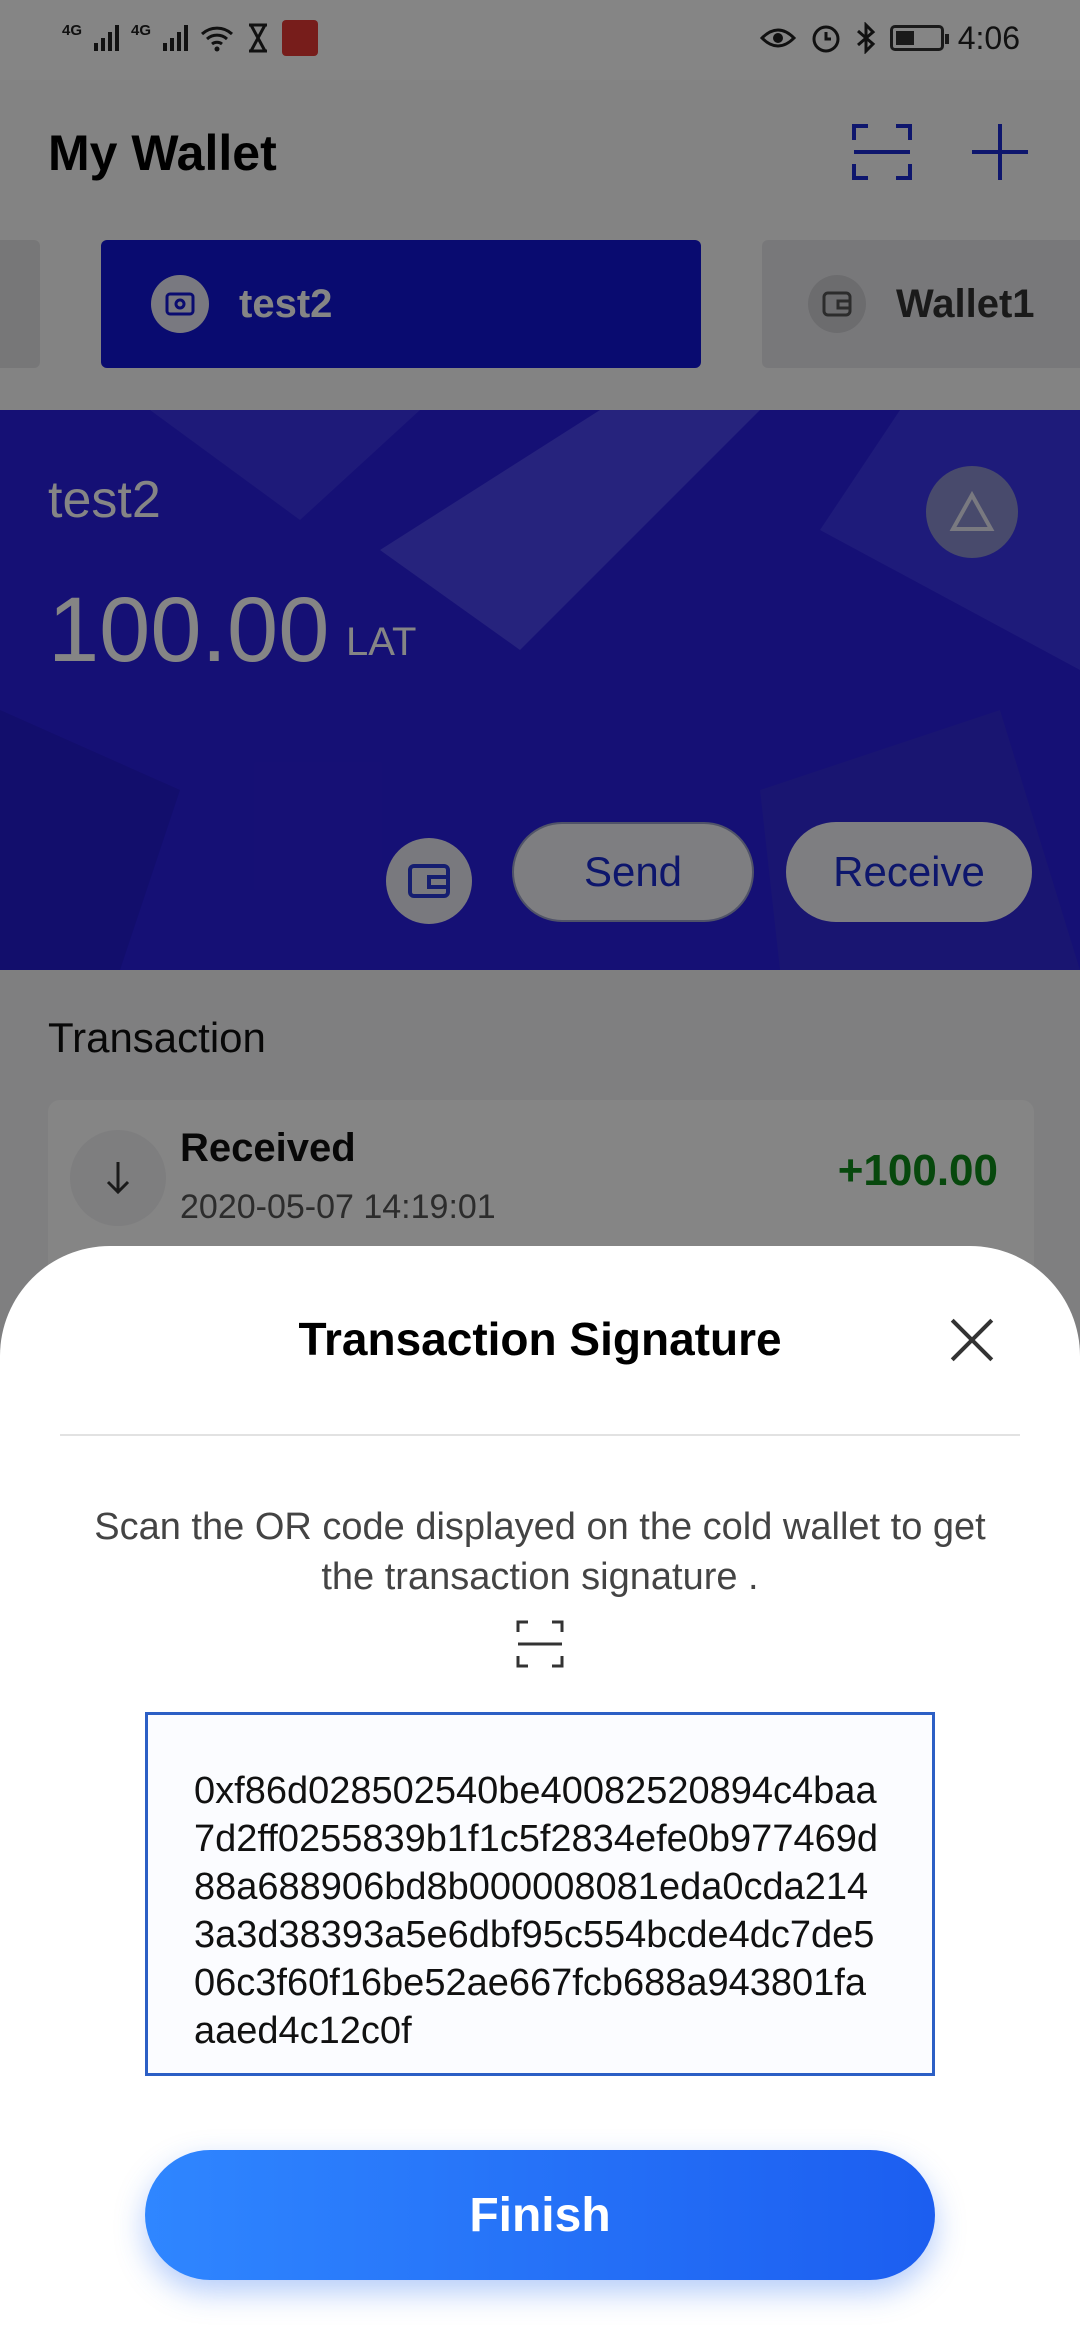 This screenshot has height=2340, width=1080. I want to click on scan-icon, so click(540, 1644).